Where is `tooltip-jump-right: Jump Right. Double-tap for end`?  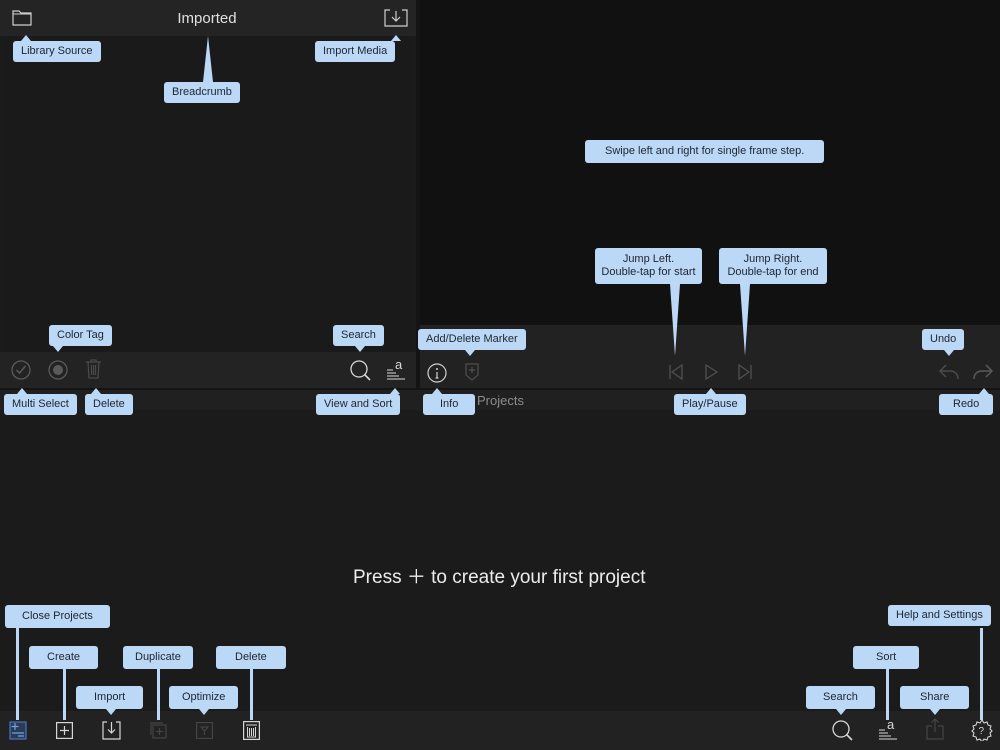 tooltip-jump-right: Jump Right. Double-tap for end is located at coordinates (773, 266).